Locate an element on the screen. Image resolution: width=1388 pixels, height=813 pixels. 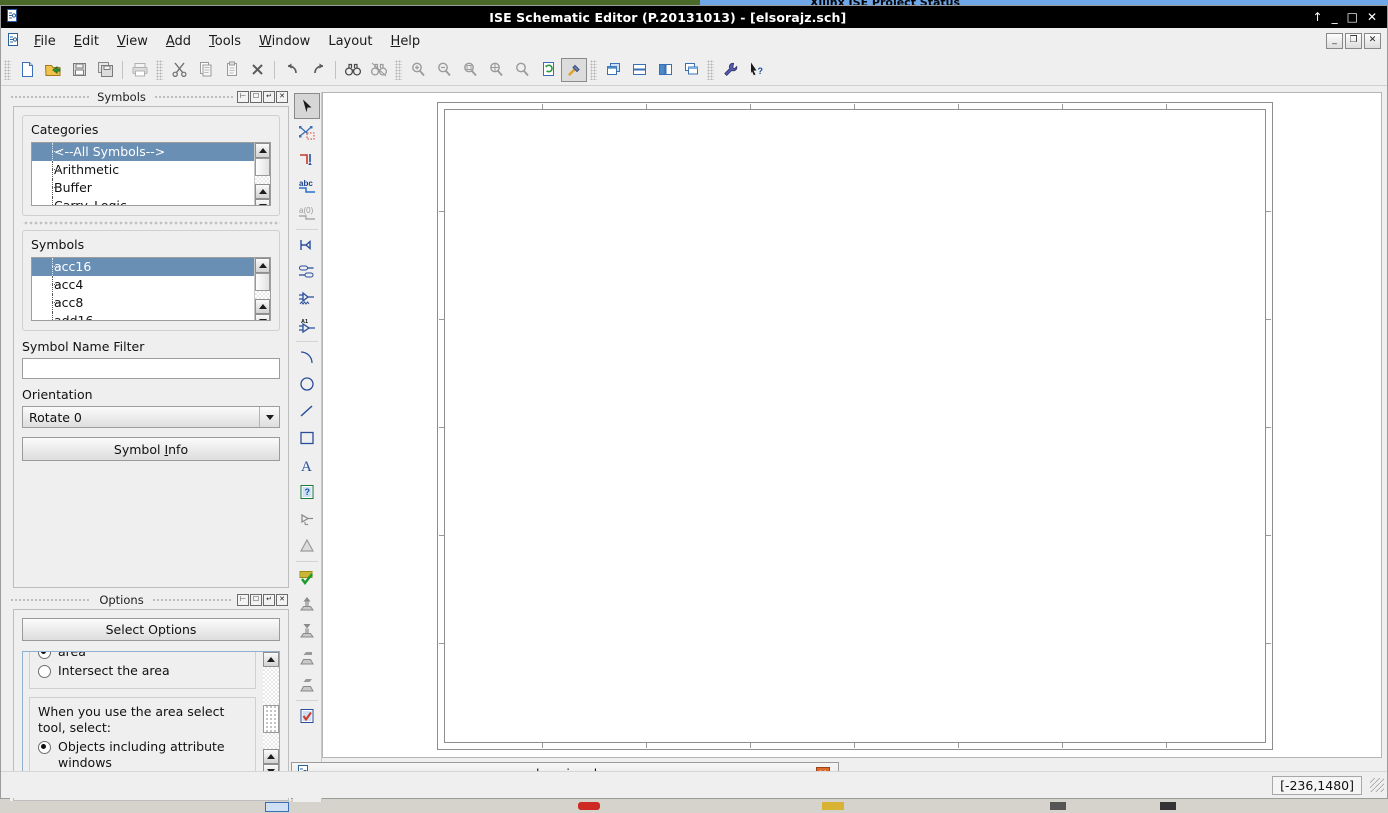
zoom-out-icon is located at coordinates (444, 70).